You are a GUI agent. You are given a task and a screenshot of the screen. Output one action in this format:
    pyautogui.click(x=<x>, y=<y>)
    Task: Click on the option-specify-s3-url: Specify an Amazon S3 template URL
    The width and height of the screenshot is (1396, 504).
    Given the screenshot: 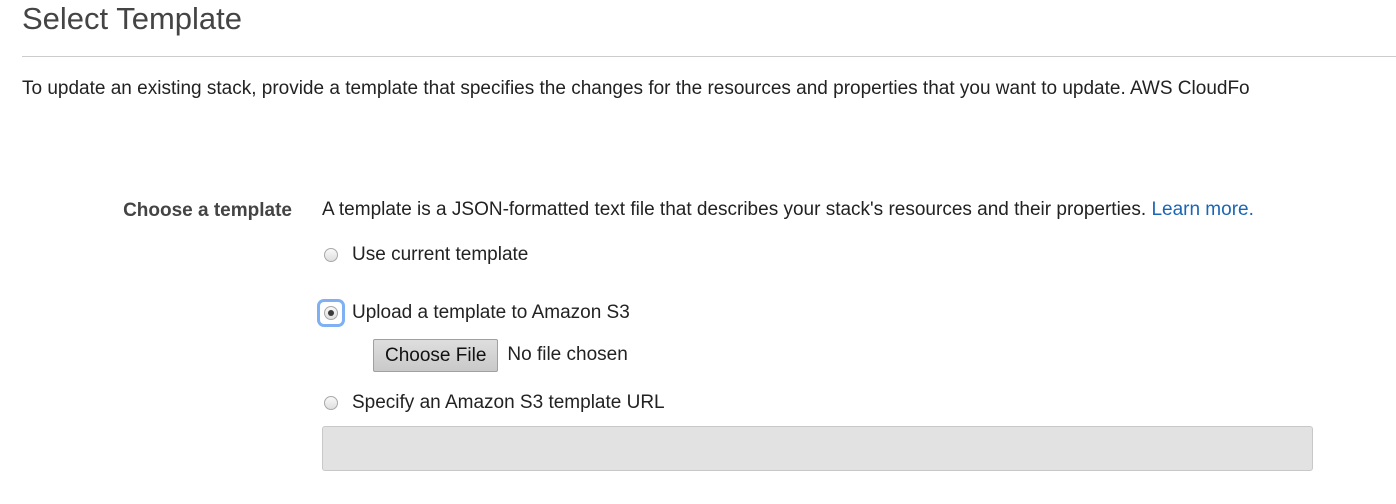 What is the action you would take?
    pyautogui.click(x=492, y=403)
    